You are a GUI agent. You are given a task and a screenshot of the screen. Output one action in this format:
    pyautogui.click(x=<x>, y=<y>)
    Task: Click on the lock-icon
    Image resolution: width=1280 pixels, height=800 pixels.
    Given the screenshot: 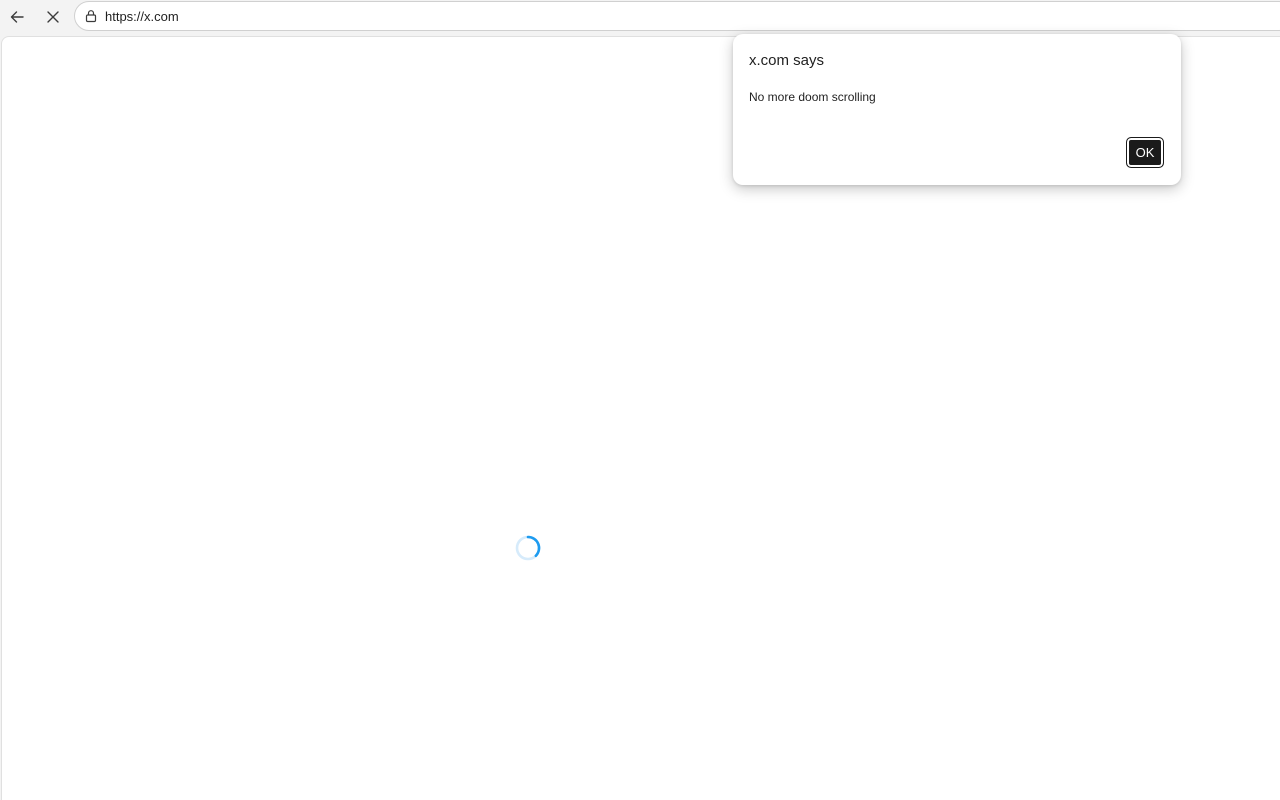 What is the action you would take?
    pyautogui.click(x=91, y=16)
    